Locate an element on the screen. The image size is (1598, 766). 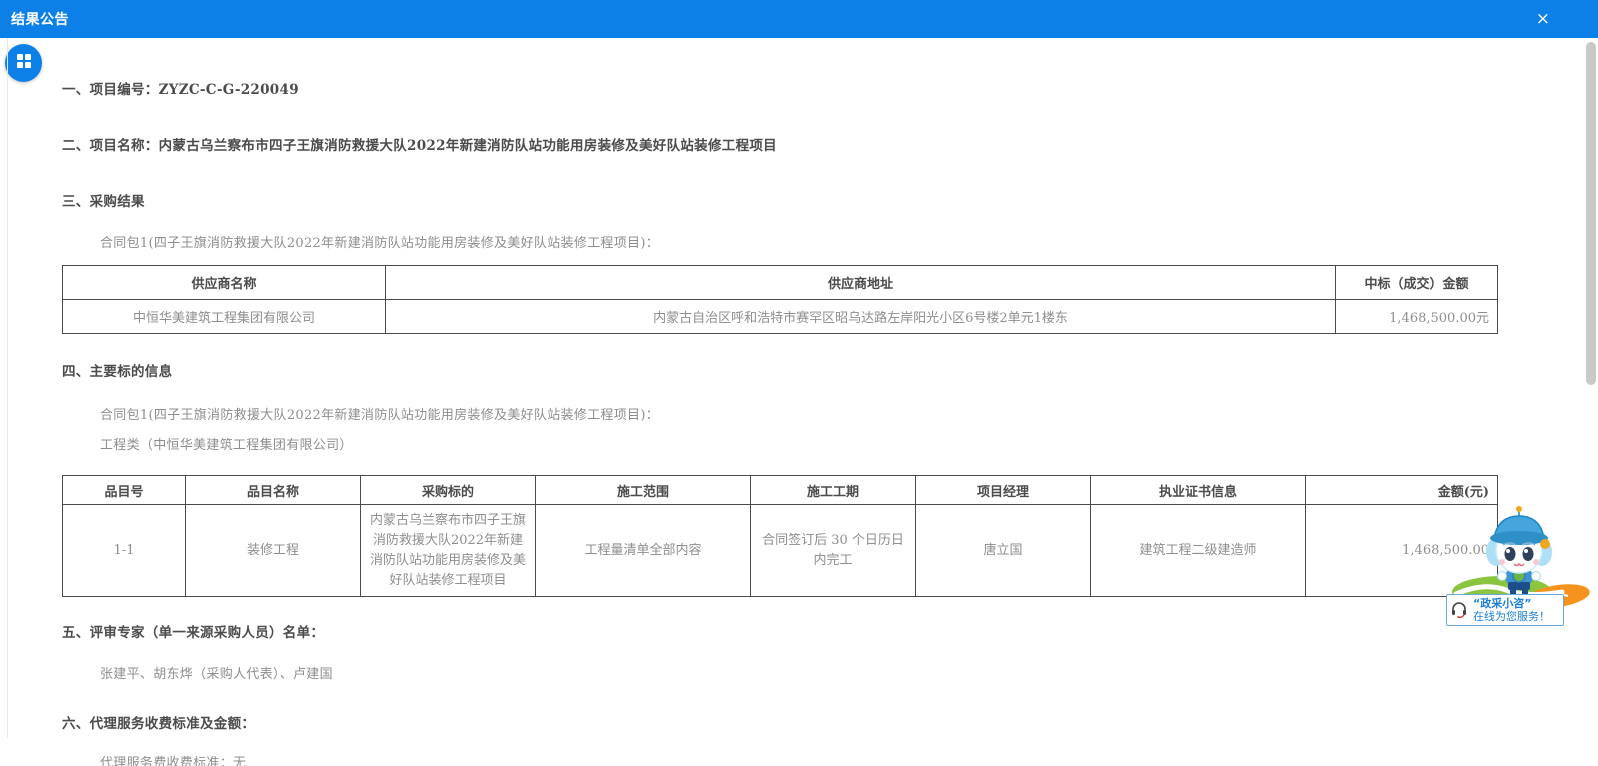
agency-fee-standard: 代理服务费收费标准：无 is located at coordinates (173, 761).